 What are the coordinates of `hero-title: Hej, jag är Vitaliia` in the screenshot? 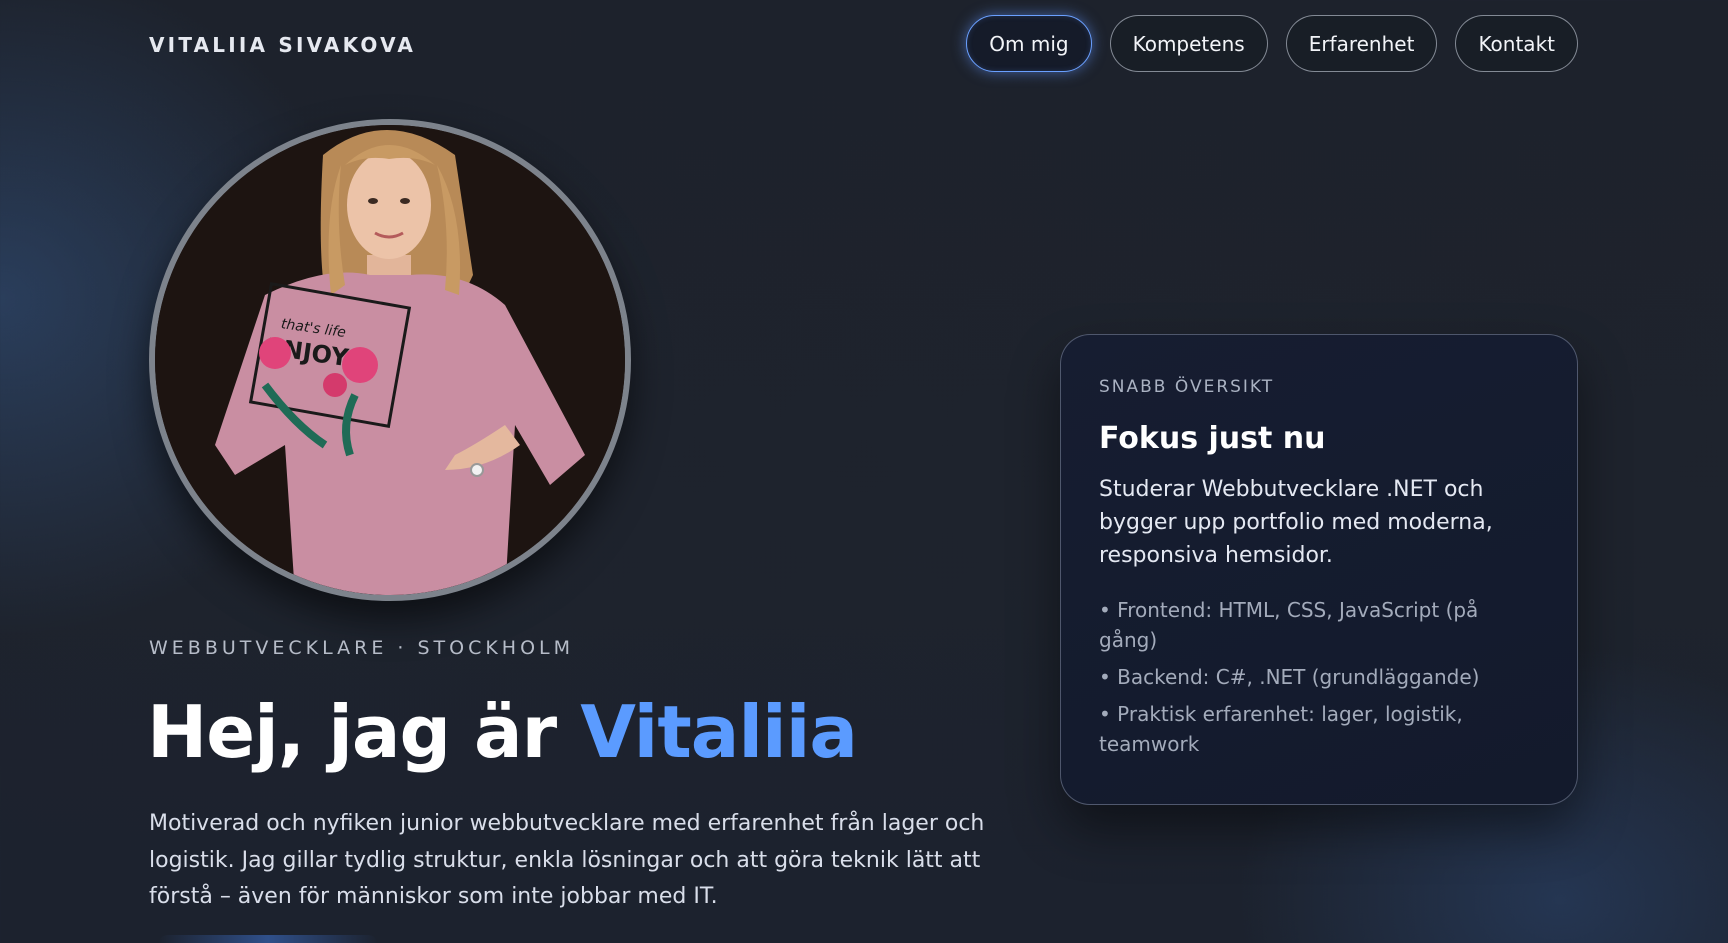 It's located at (502, 732).